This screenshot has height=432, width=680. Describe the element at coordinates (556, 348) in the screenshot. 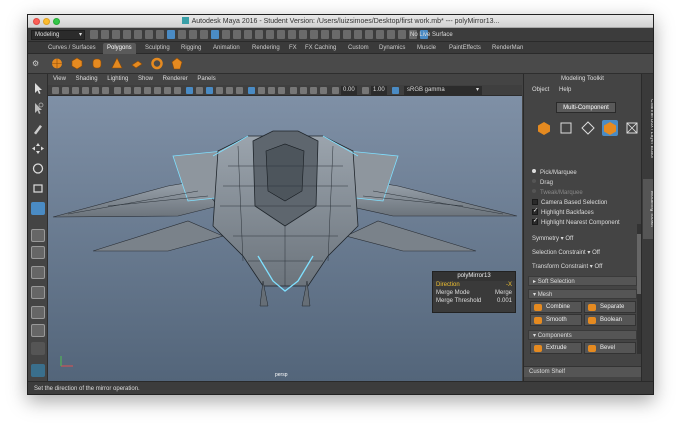

I see `extrude-button: Extrude` at that location.